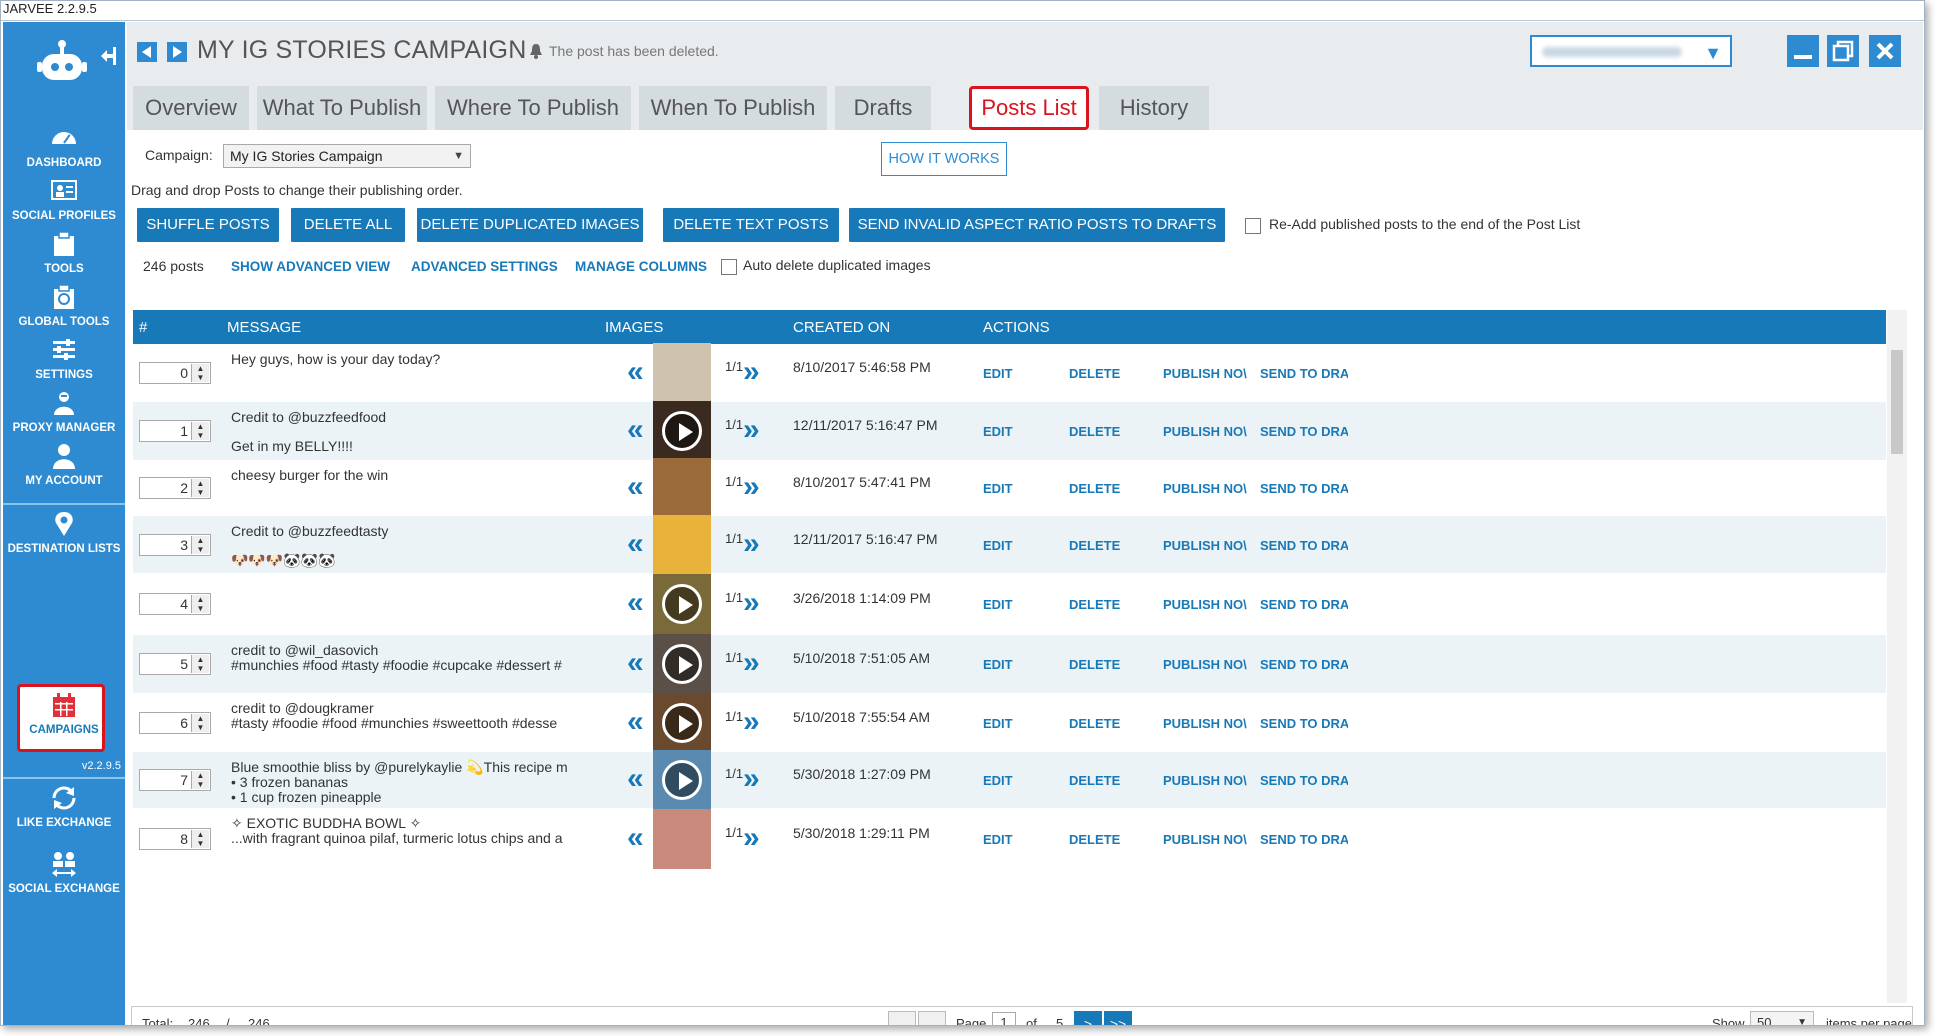 This screenshot has height=1036, width=1935. I want to click on order-stepper: 1 ▲ ▼, so click(175, 431).